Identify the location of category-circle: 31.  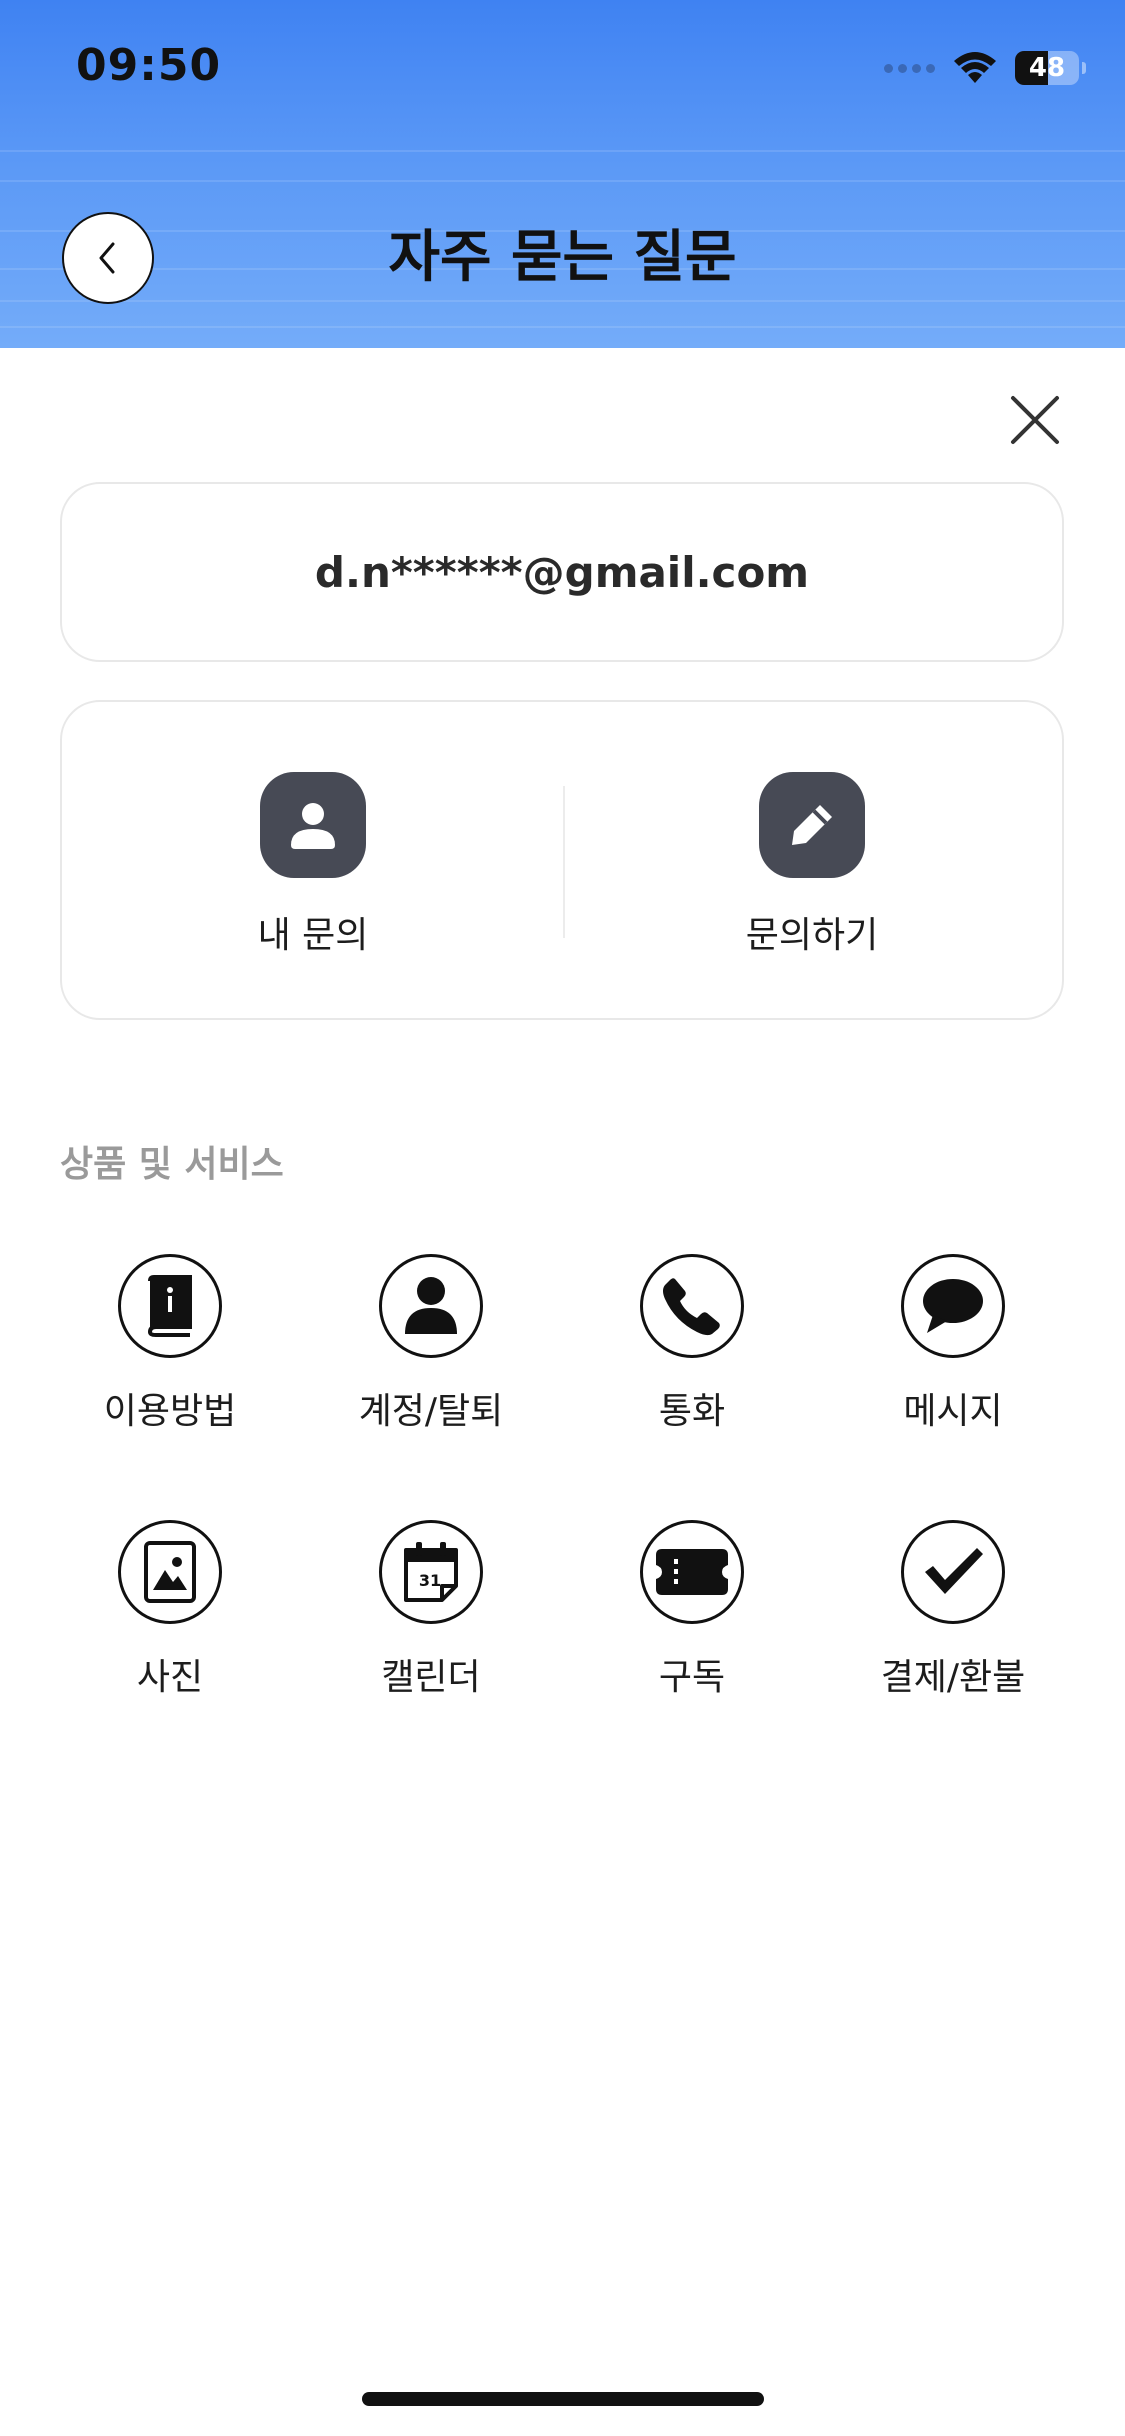
(431, 1572).